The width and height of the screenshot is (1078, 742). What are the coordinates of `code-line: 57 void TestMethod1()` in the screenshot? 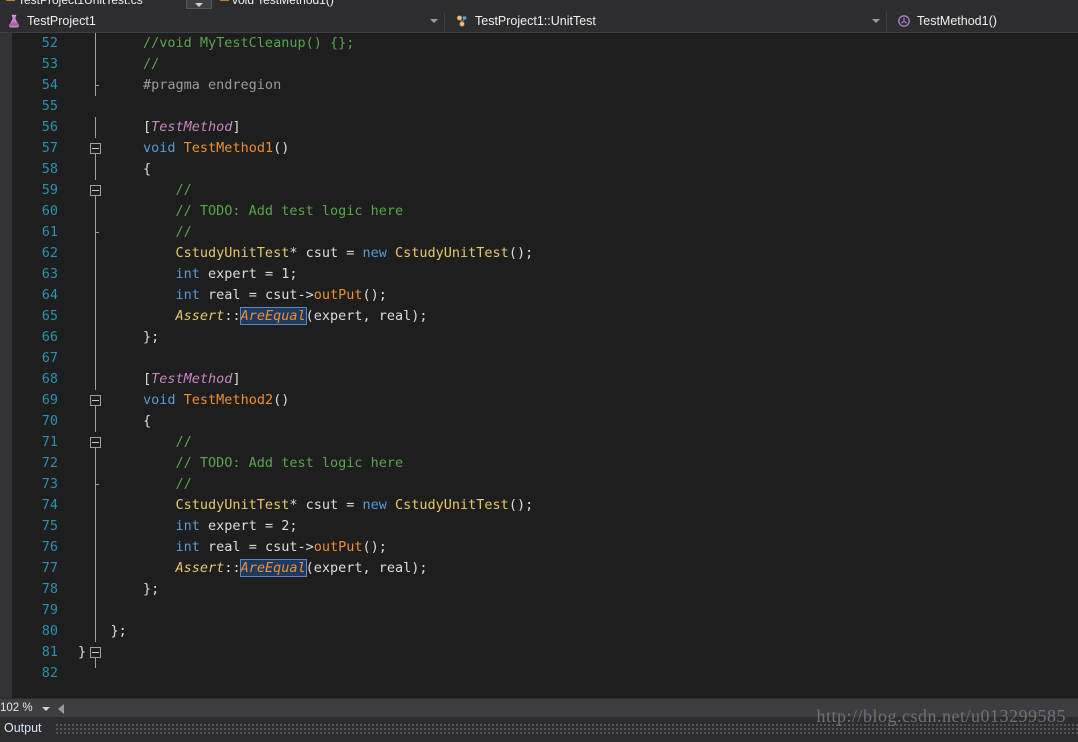 It's located at (545, 148).